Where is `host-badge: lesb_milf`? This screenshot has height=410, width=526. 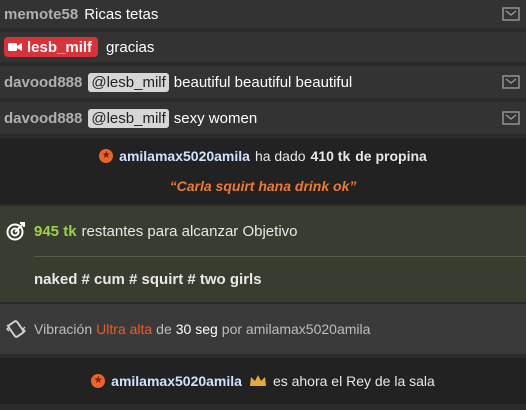
host-badge: lesb_milf is located at coordinates (51, 47).